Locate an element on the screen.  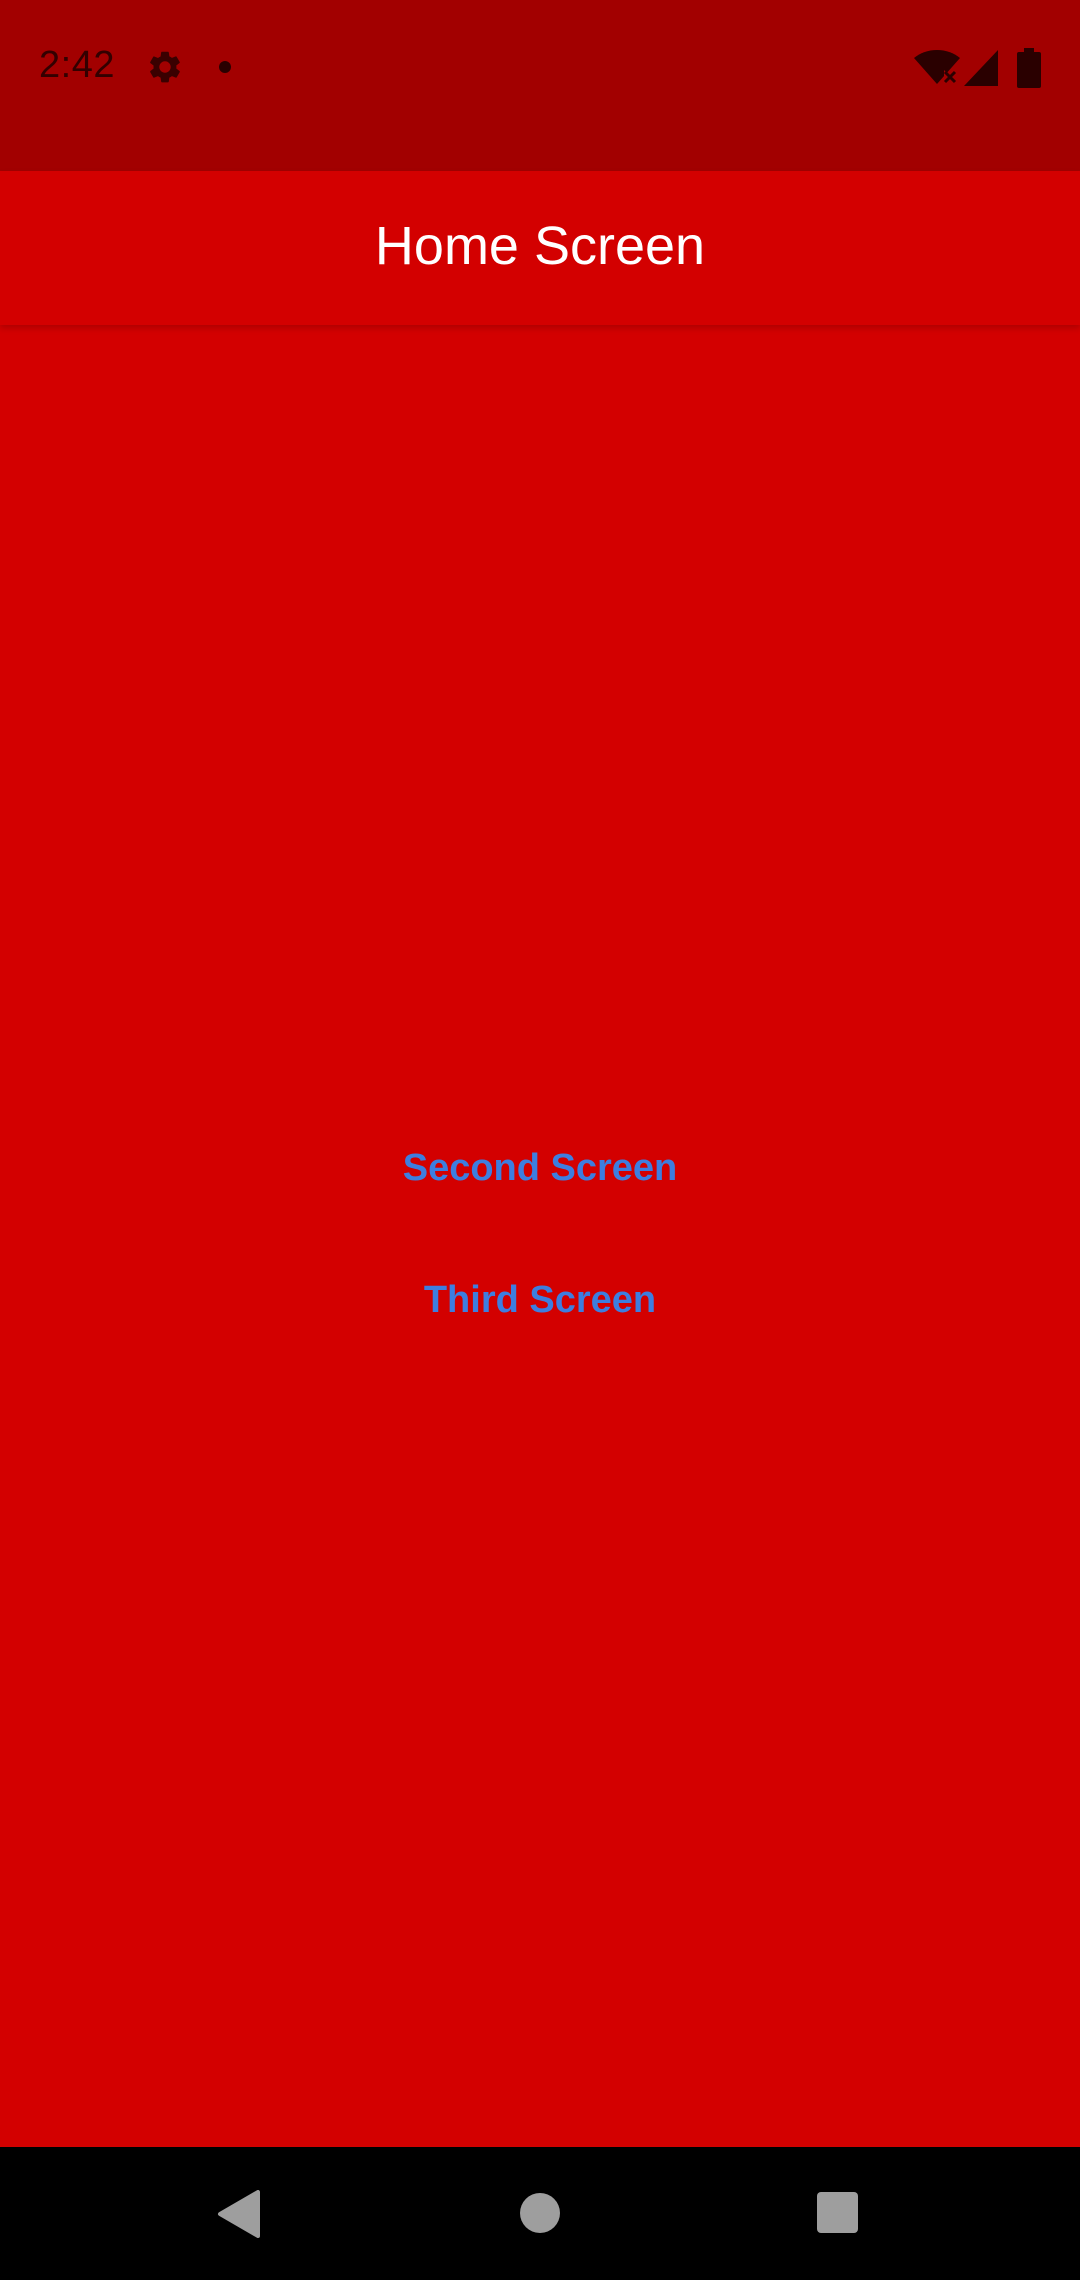
battery-icon is located at coordinates (1029, 68).